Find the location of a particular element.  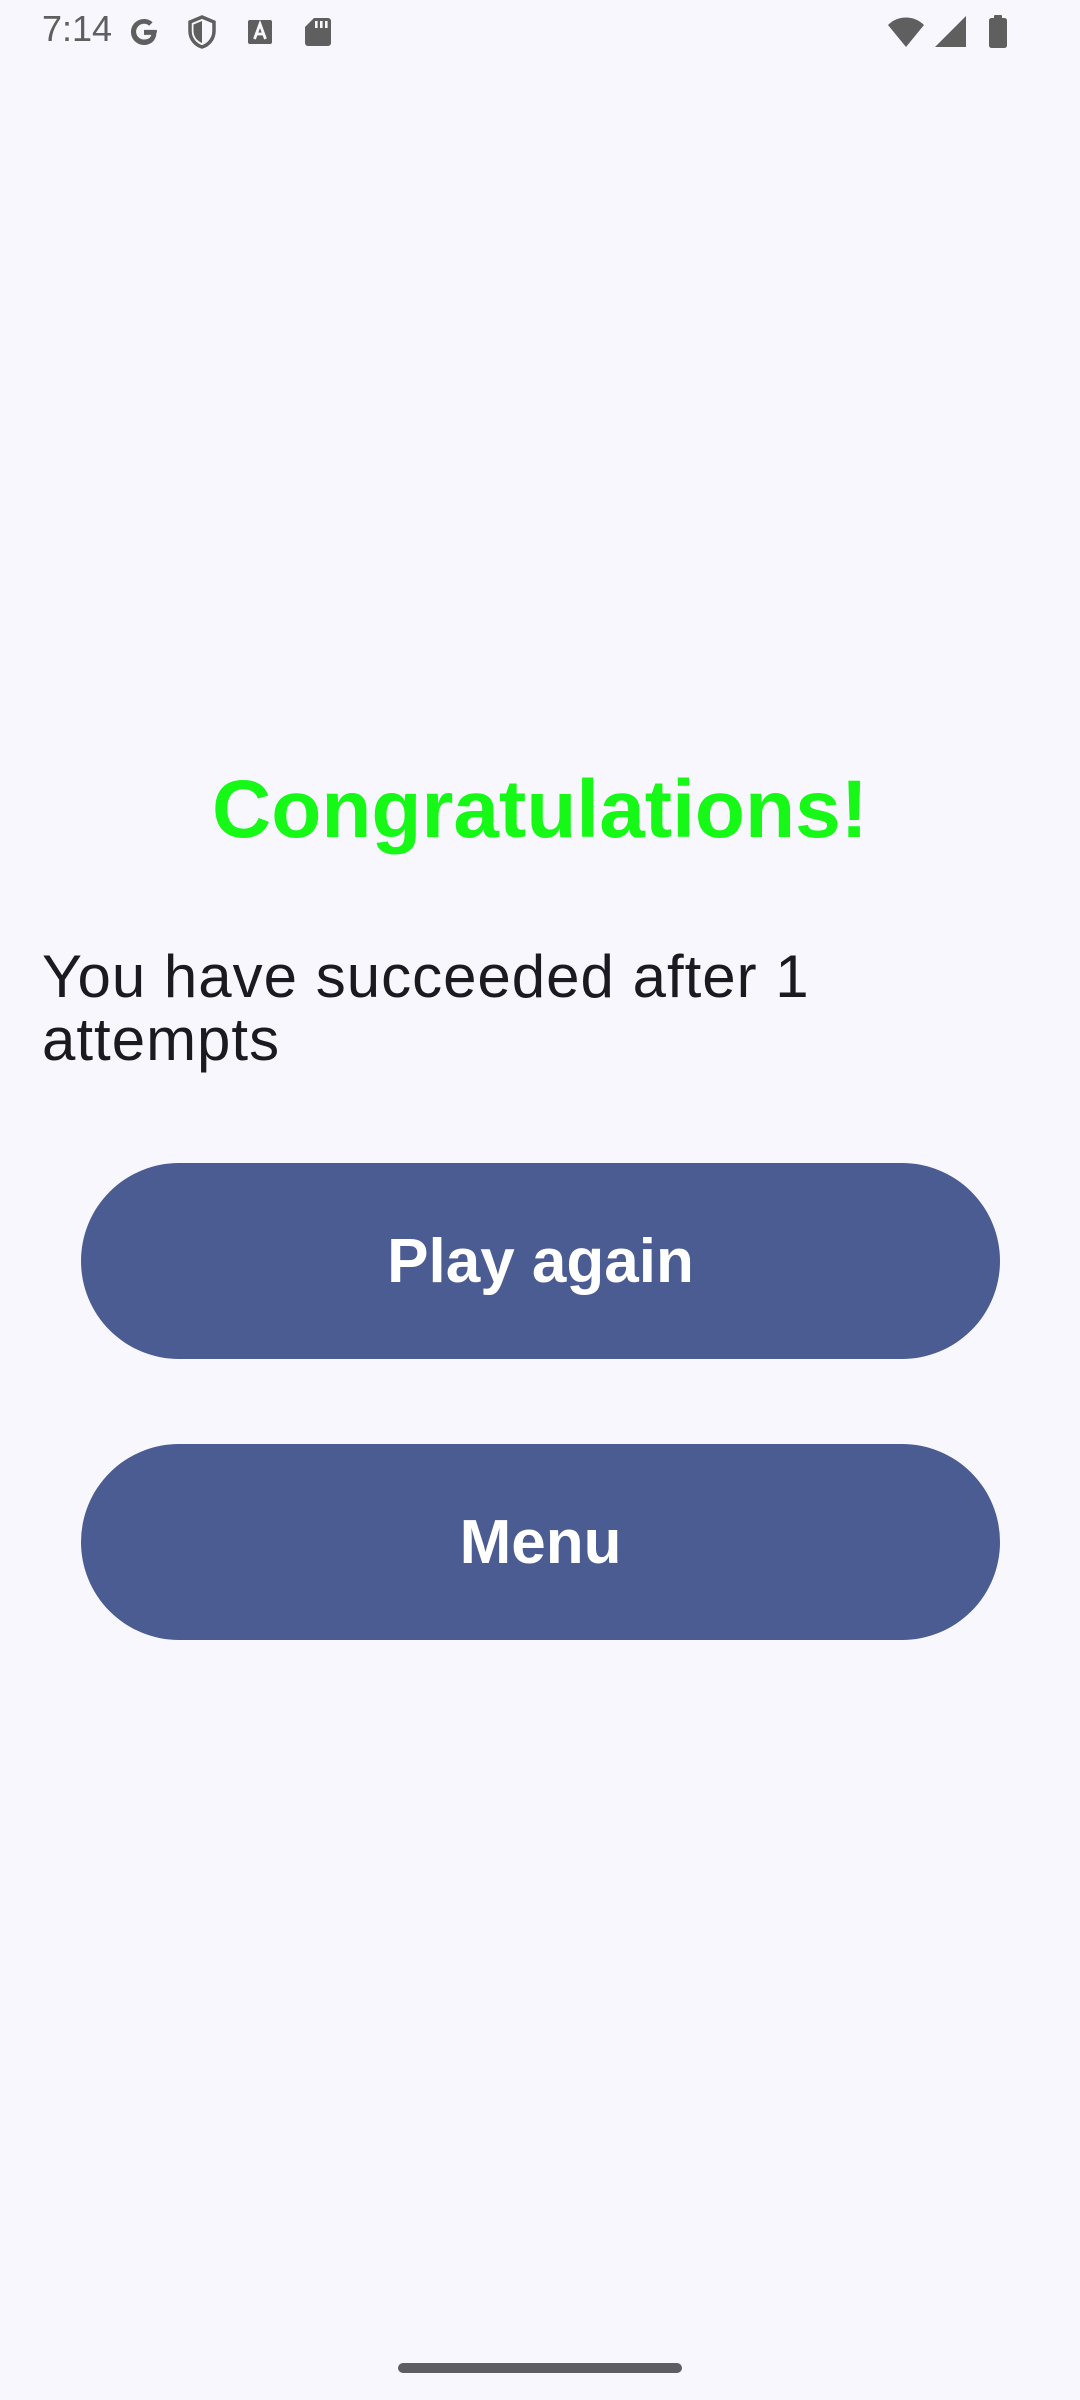

play-again-button: Play again is located at coordinates (540, 1261).